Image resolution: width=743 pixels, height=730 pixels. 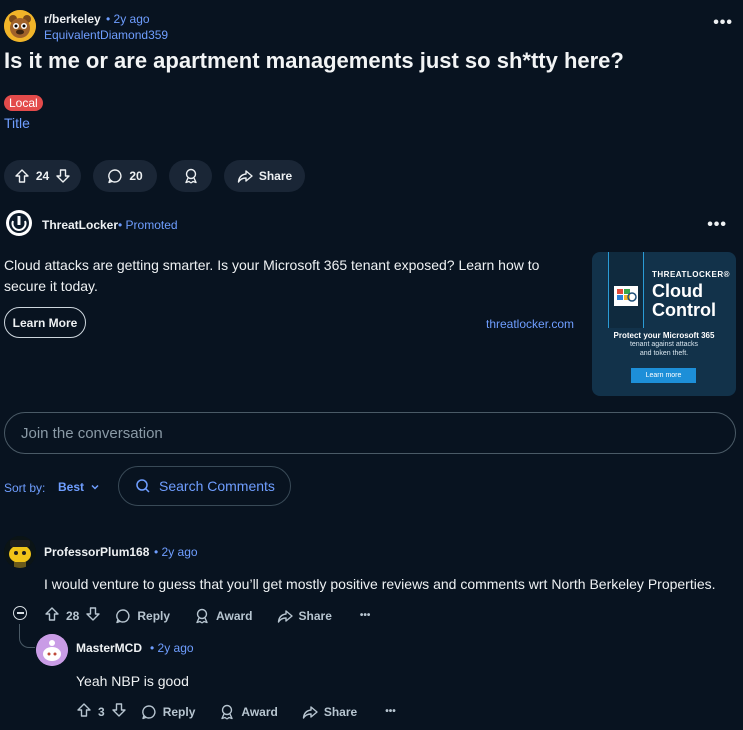 I want to click on collapse-thread-button, so click(x=20, y=613).